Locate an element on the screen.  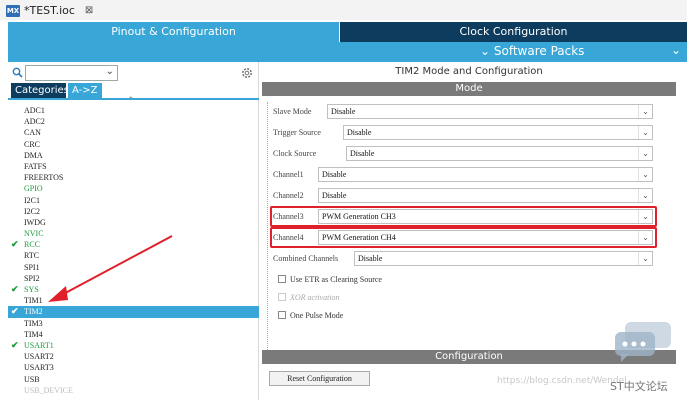
peripheral-item: FATFS is located at coordinates (133, 166).